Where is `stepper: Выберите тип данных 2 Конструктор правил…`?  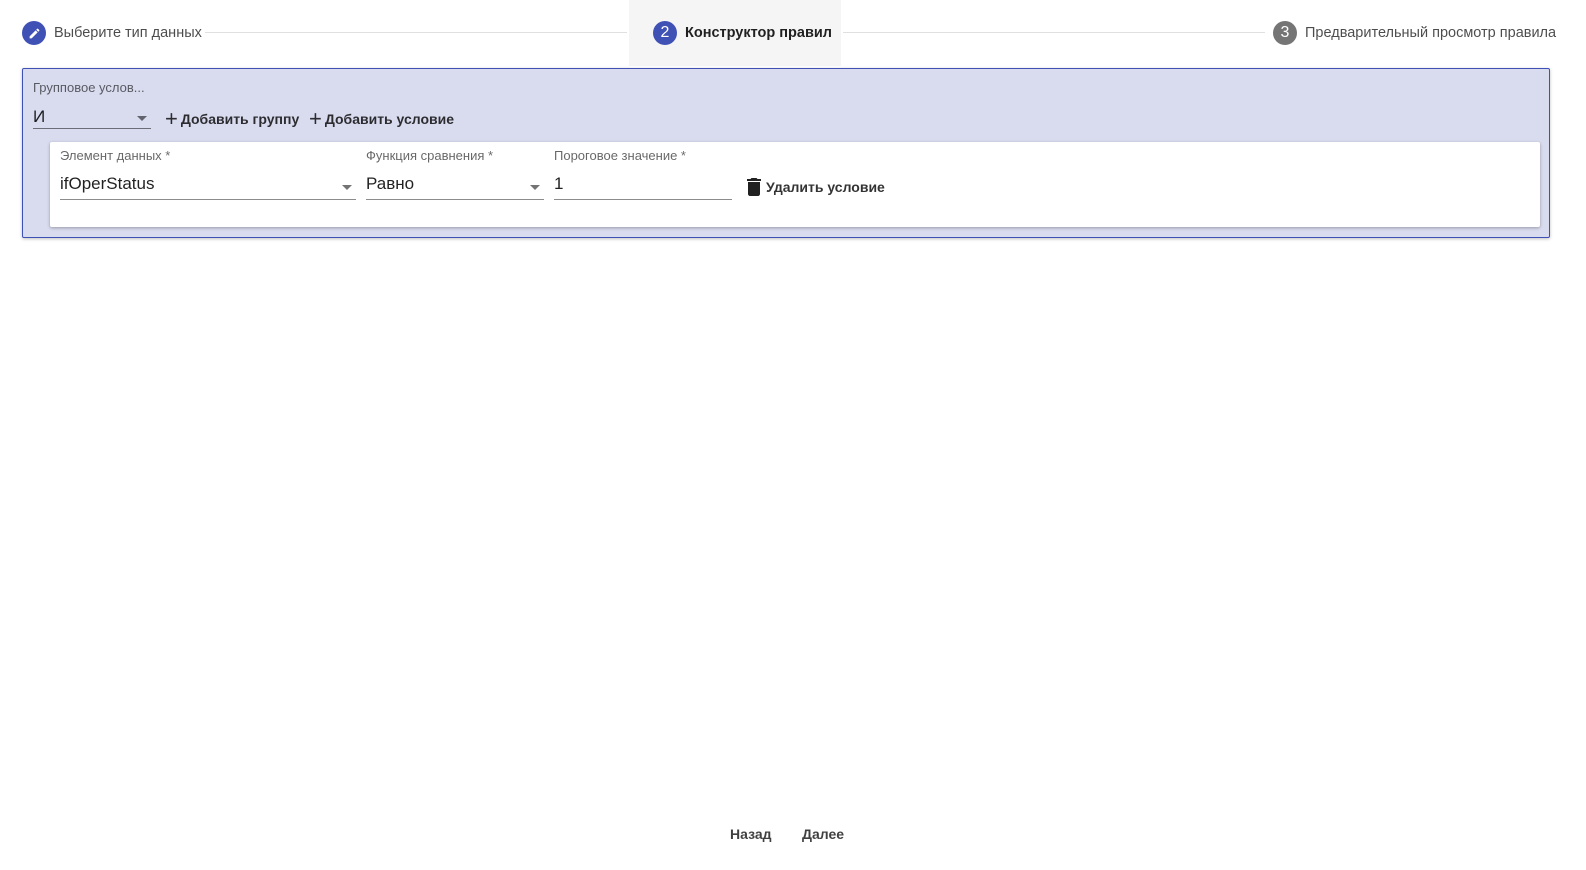 stepper: Выберите тип данных 2 Конструктор правил… is located at coordinates (793, 33).